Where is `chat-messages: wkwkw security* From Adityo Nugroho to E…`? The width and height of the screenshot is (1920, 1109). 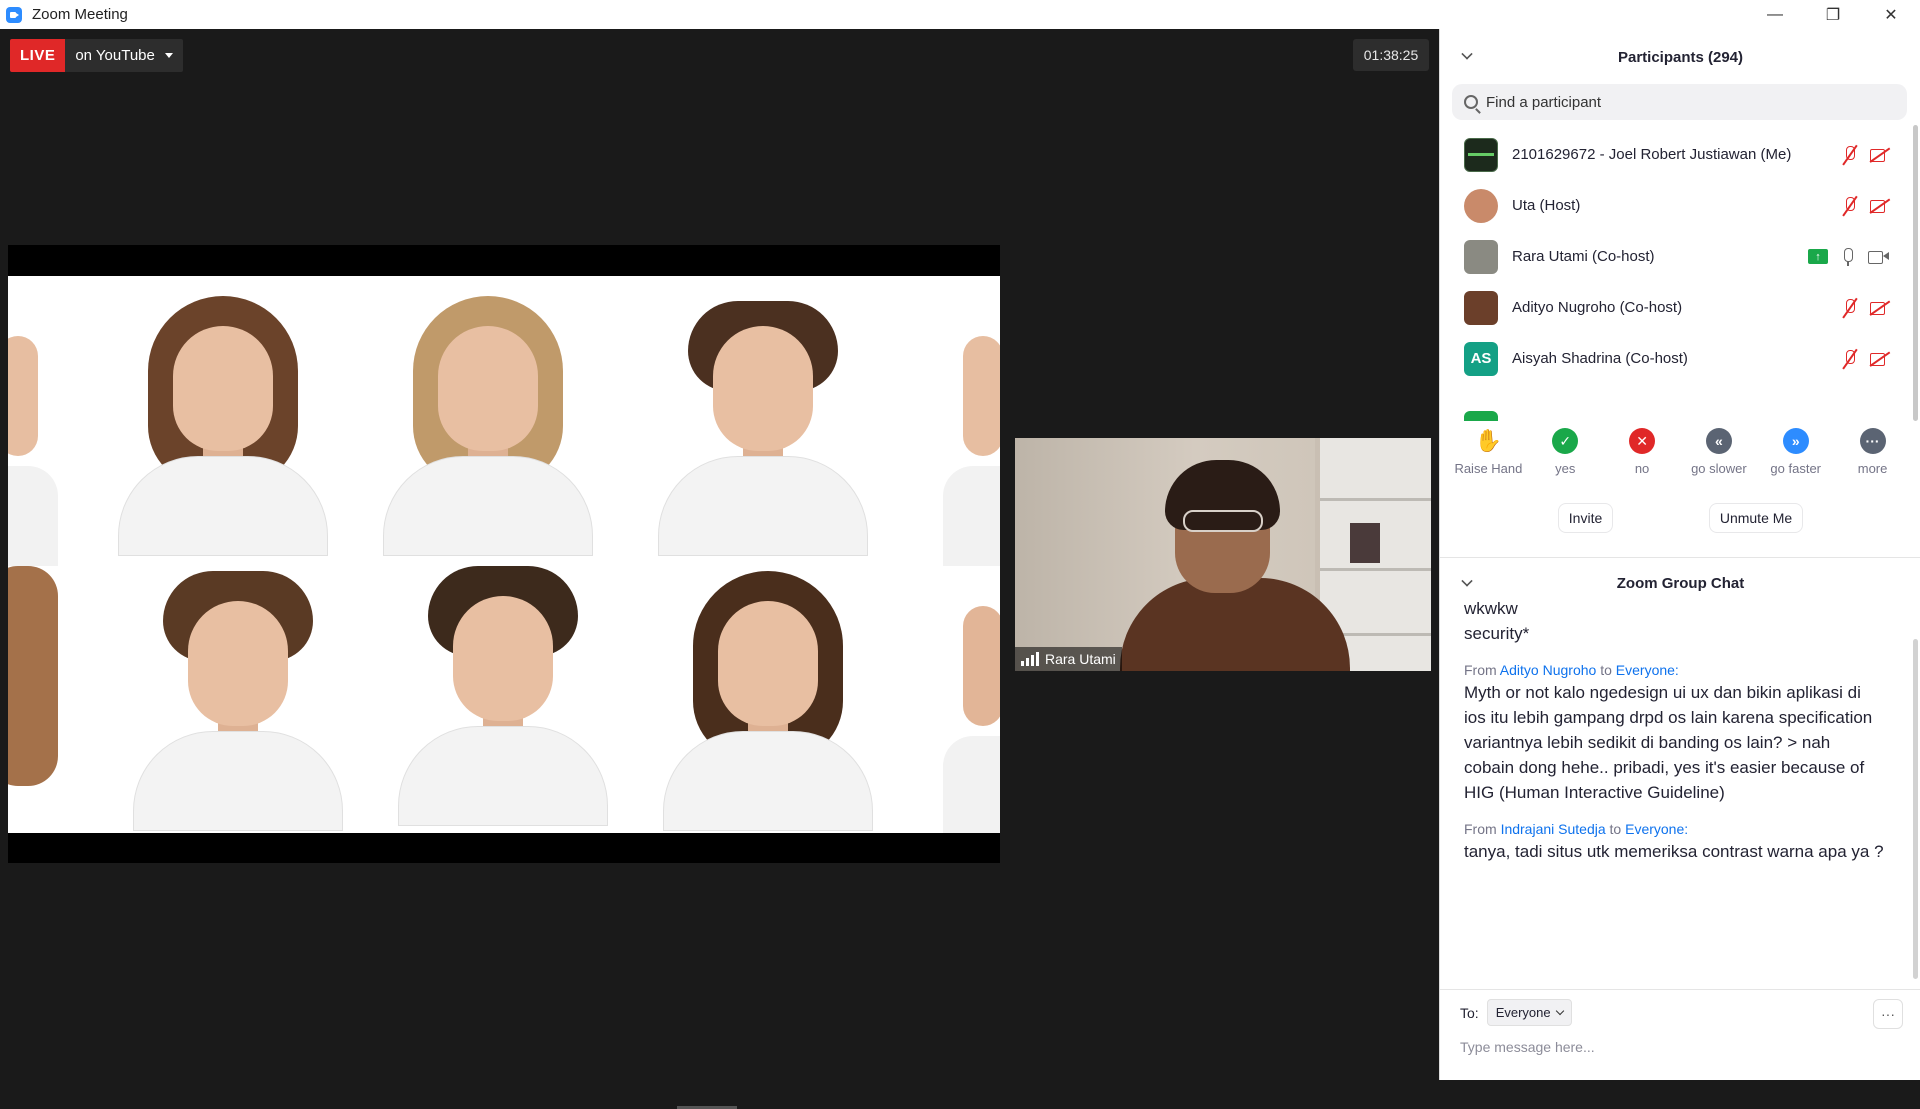 chat-messages: wkwkw security* From Adityo Nugroho to E… is located at coordinates (1674, 783).